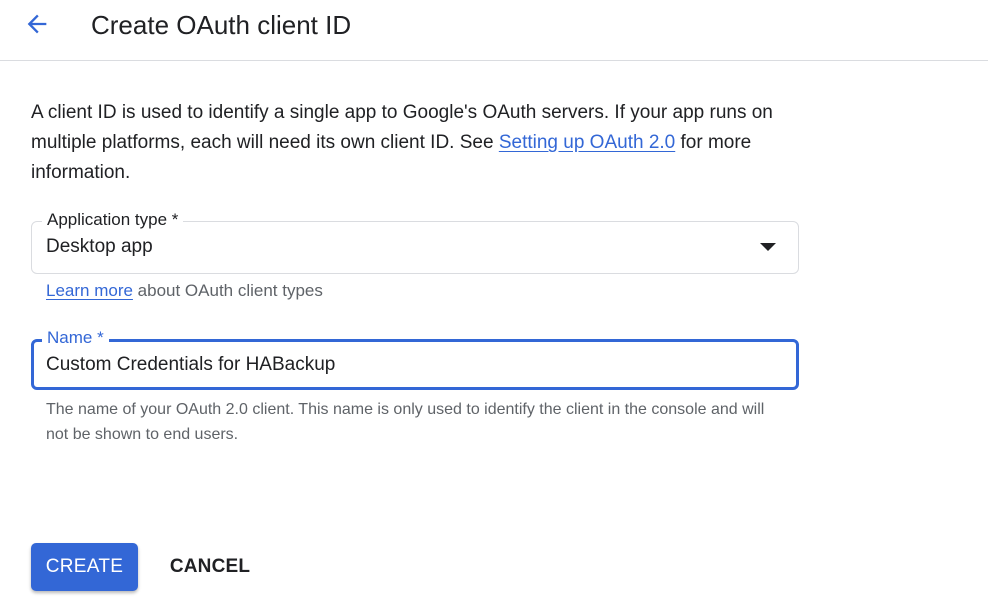 The width and height of the screenshot is (988, 616). What do you see at coordinates (587, 142) in the screenshot?
I see `setting-up-oauth-link: Setting up OAuth 2.0` at bounding box center [587, 142].